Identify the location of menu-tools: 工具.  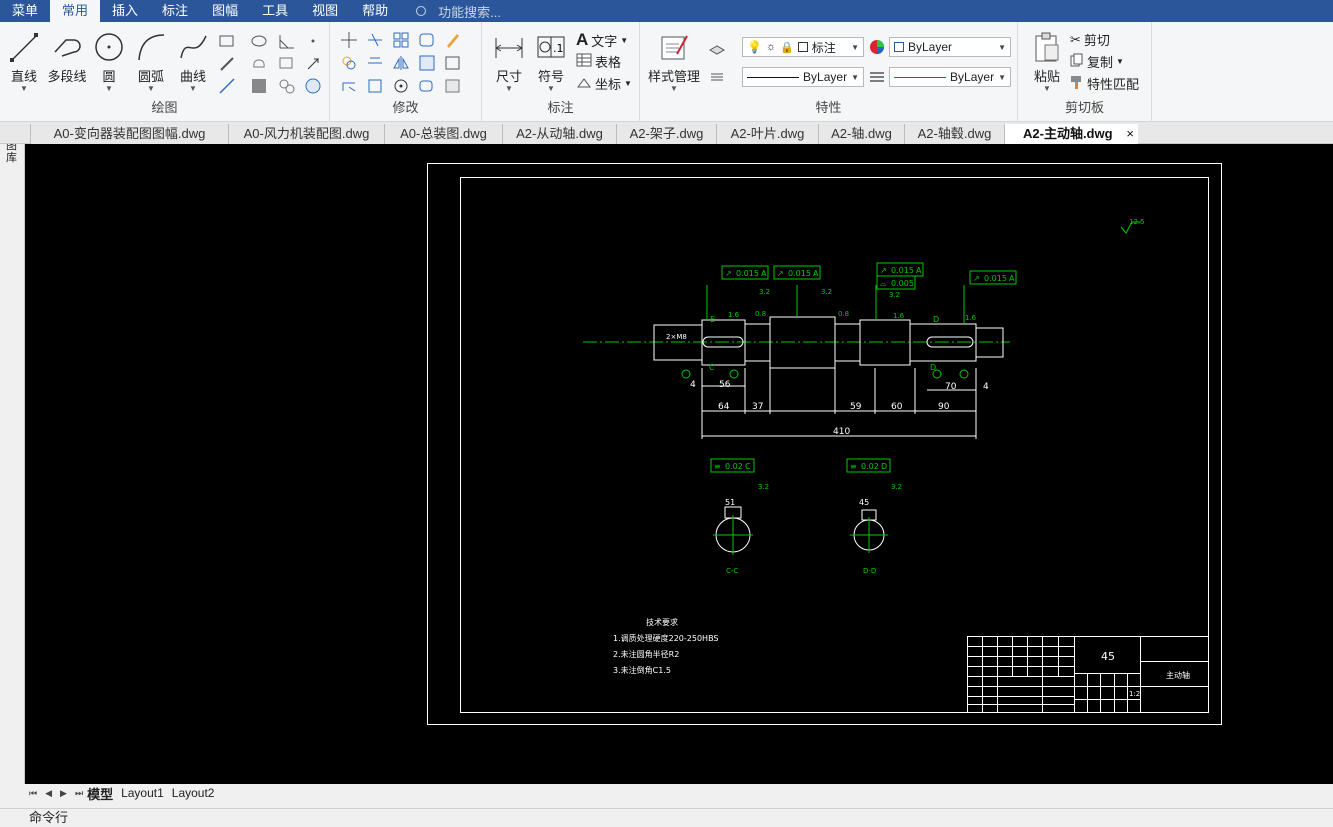
(275, 11).